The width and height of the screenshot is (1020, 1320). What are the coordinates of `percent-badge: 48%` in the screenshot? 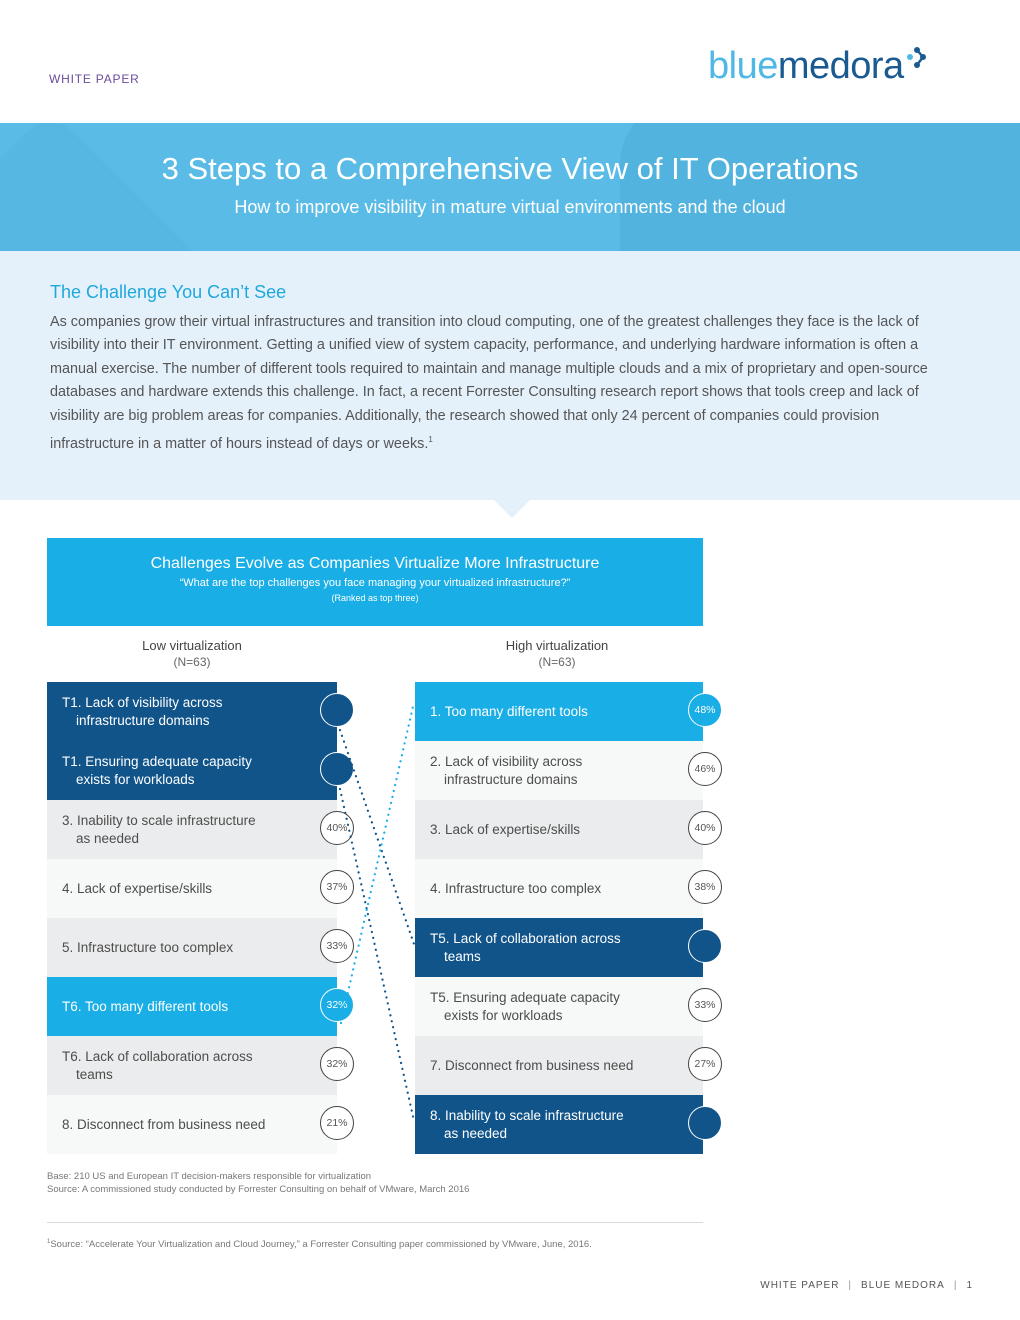 It's located at (705, 710).